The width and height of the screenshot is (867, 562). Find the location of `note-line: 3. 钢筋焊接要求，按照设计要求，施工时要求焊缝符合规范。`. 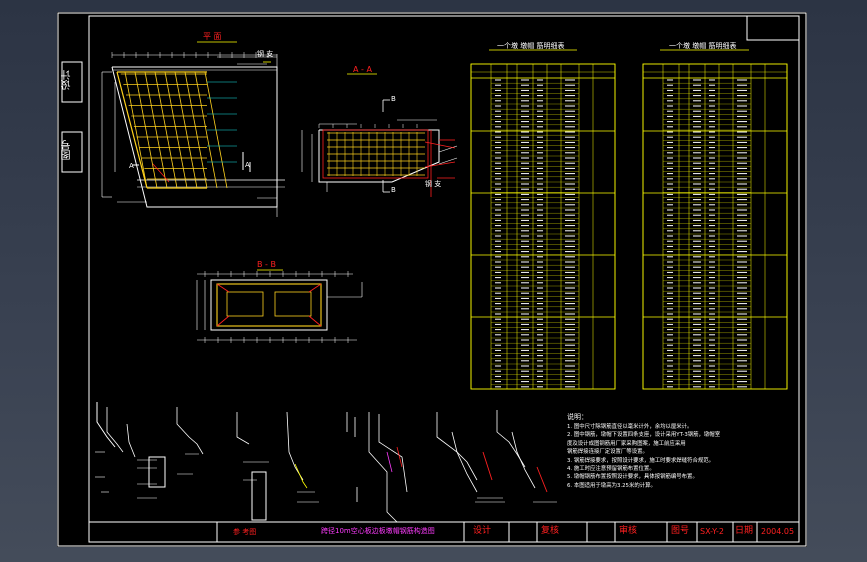

note-line: 3. 钢筋焊接要求，按照设计要求，施工时要求焊缝符合规范。 is located at coordinates (641, 460).